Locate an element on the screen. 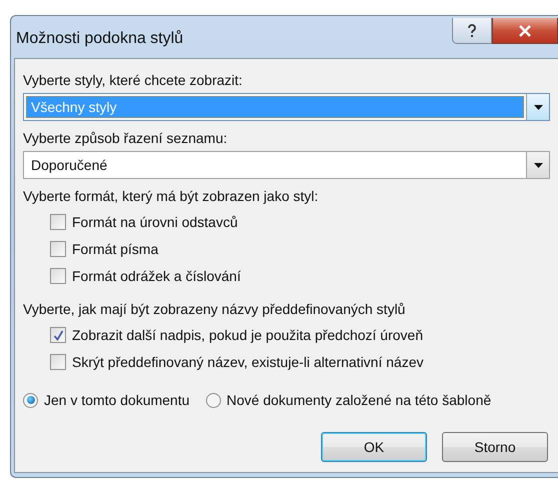 The height and width of the screenshot is (482, 558). close-icon is located at coordinates (525, 30).